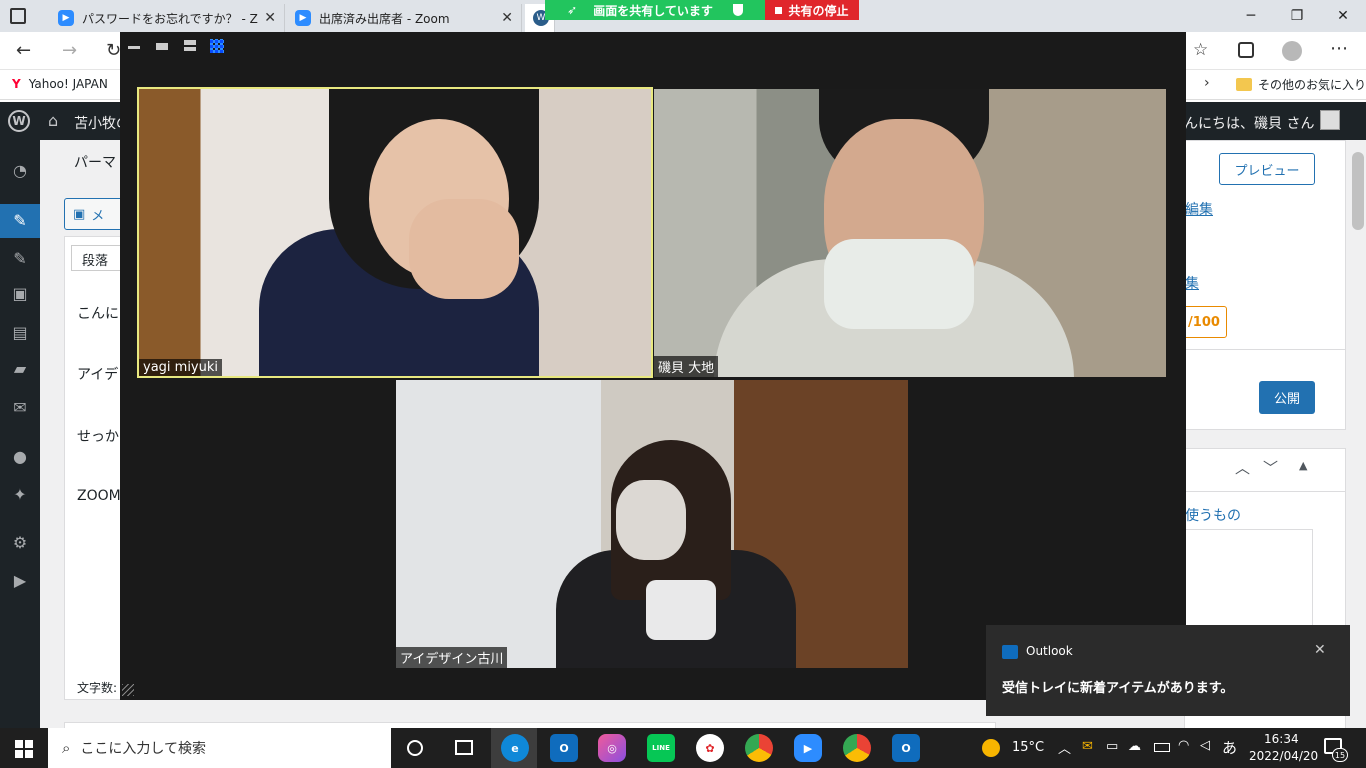 The height and width of the screenshot is (768, 1366). What do you see at coordinates (759, 748) in the screenshot?
I see `chrome-icon` at bounding box center [759, 748].